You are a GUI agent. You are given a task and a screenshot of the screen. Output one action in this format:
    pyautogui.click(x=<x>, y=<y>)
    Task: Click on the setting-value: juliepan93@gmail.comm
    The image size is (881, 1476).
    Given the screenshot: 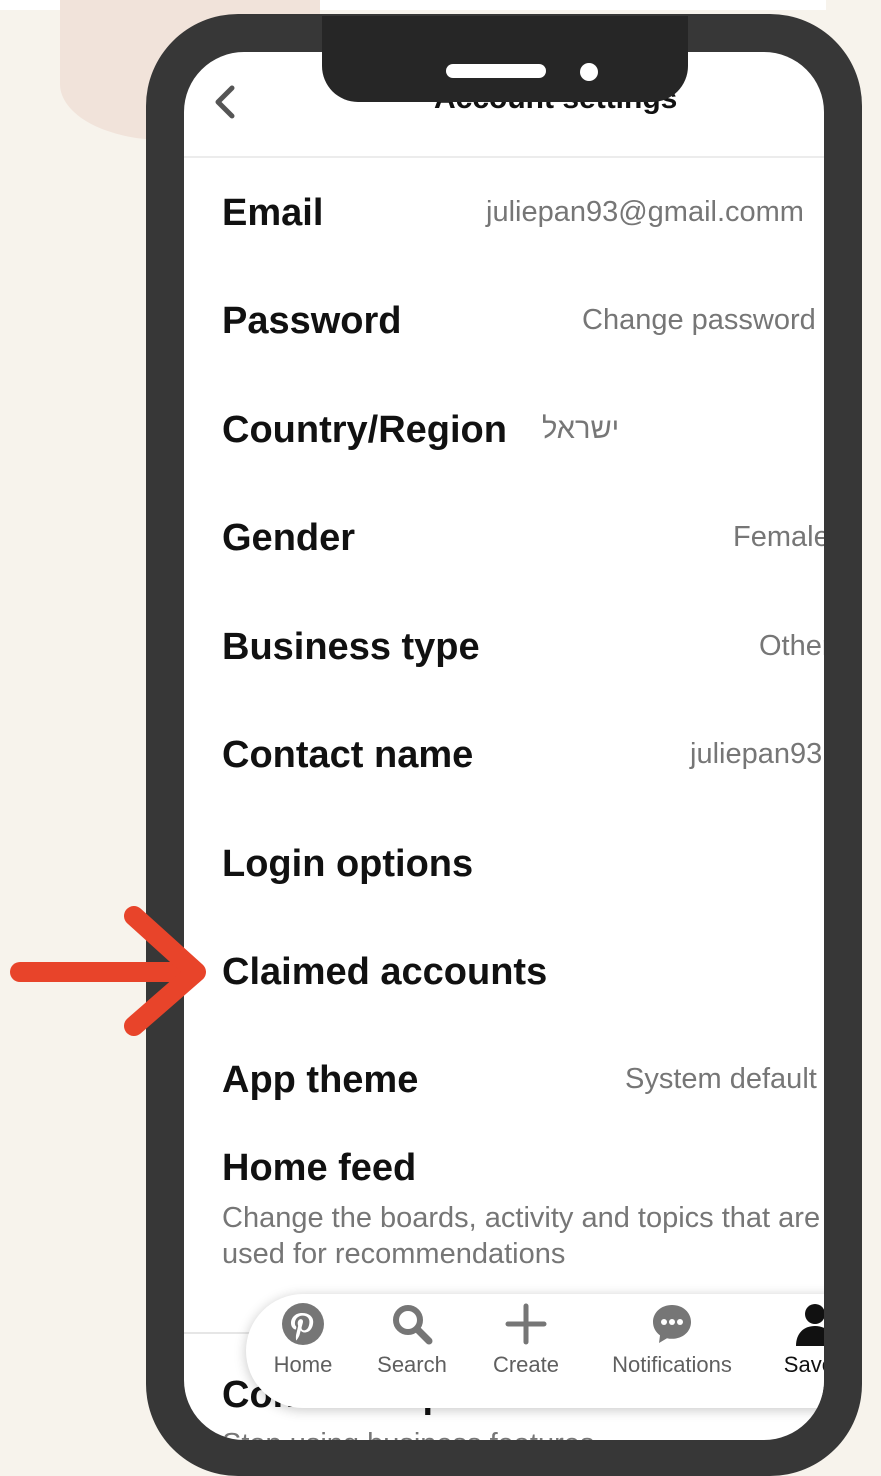 What is the action you would take?
    pyautogui.click(x=645, y=212)
    